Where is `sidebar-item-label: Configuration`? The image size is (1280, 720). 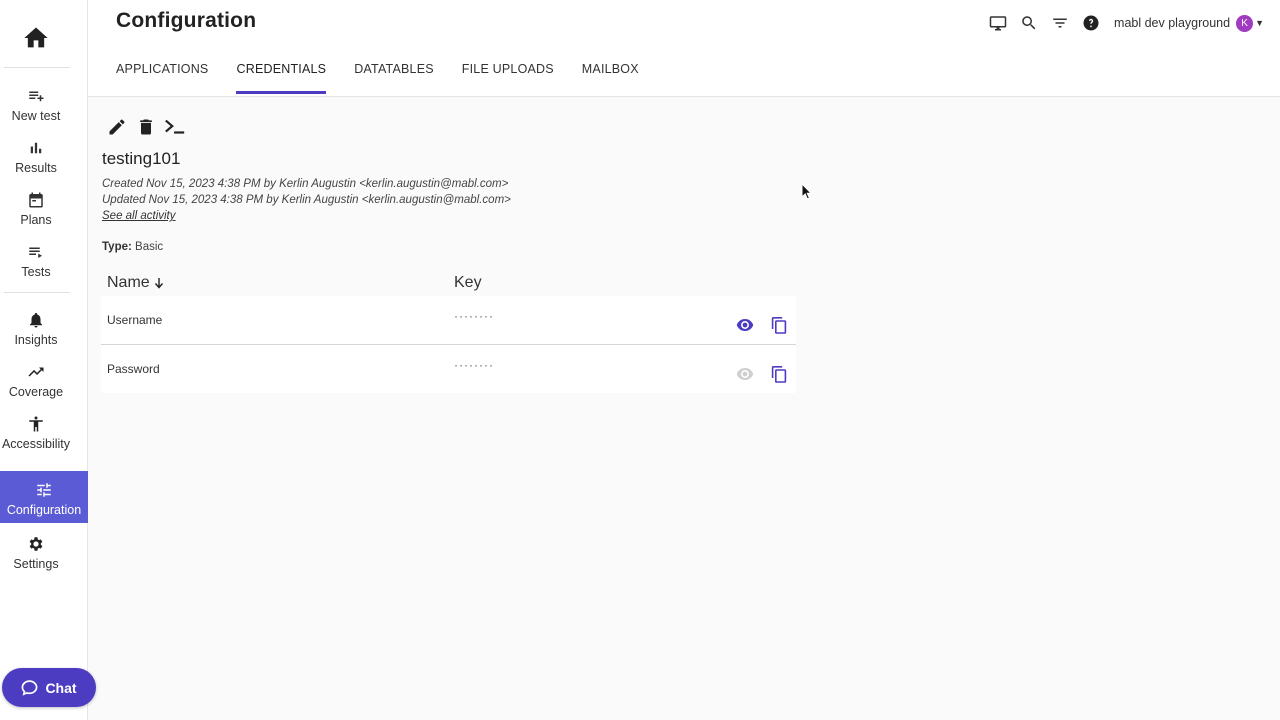 sidebar-item-label: Configuration is located at coordinates (44, 510).